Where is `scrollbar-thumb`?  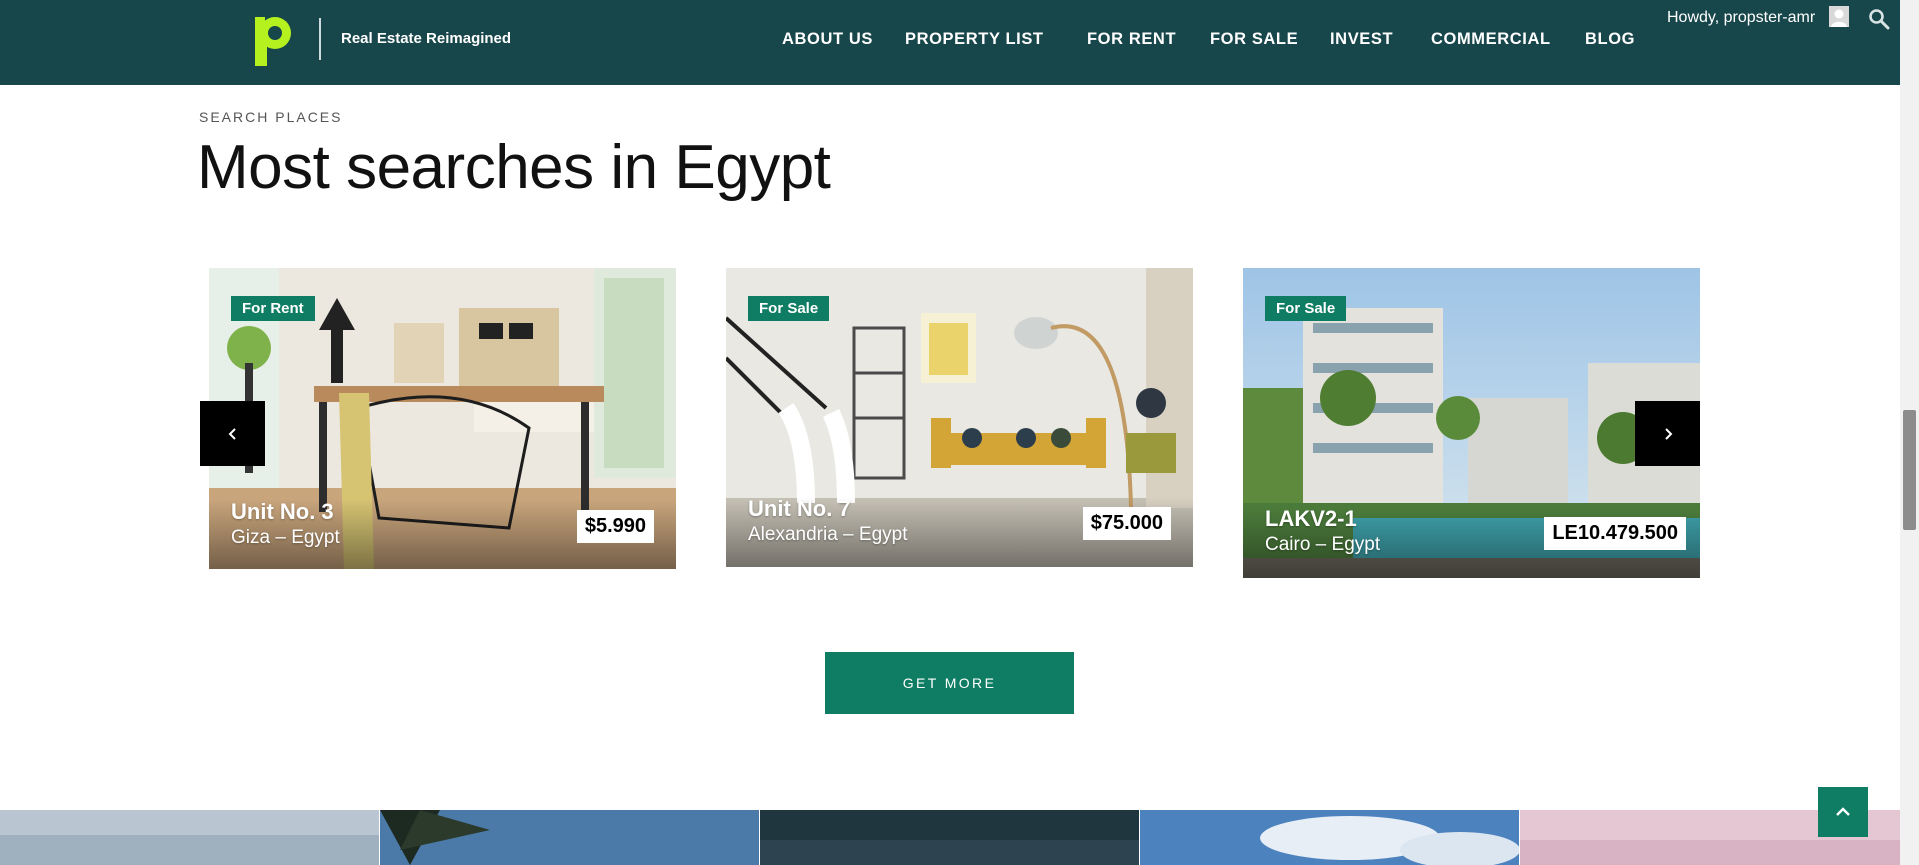 scrollbar-thumb is located at coordinates (1909, 470).